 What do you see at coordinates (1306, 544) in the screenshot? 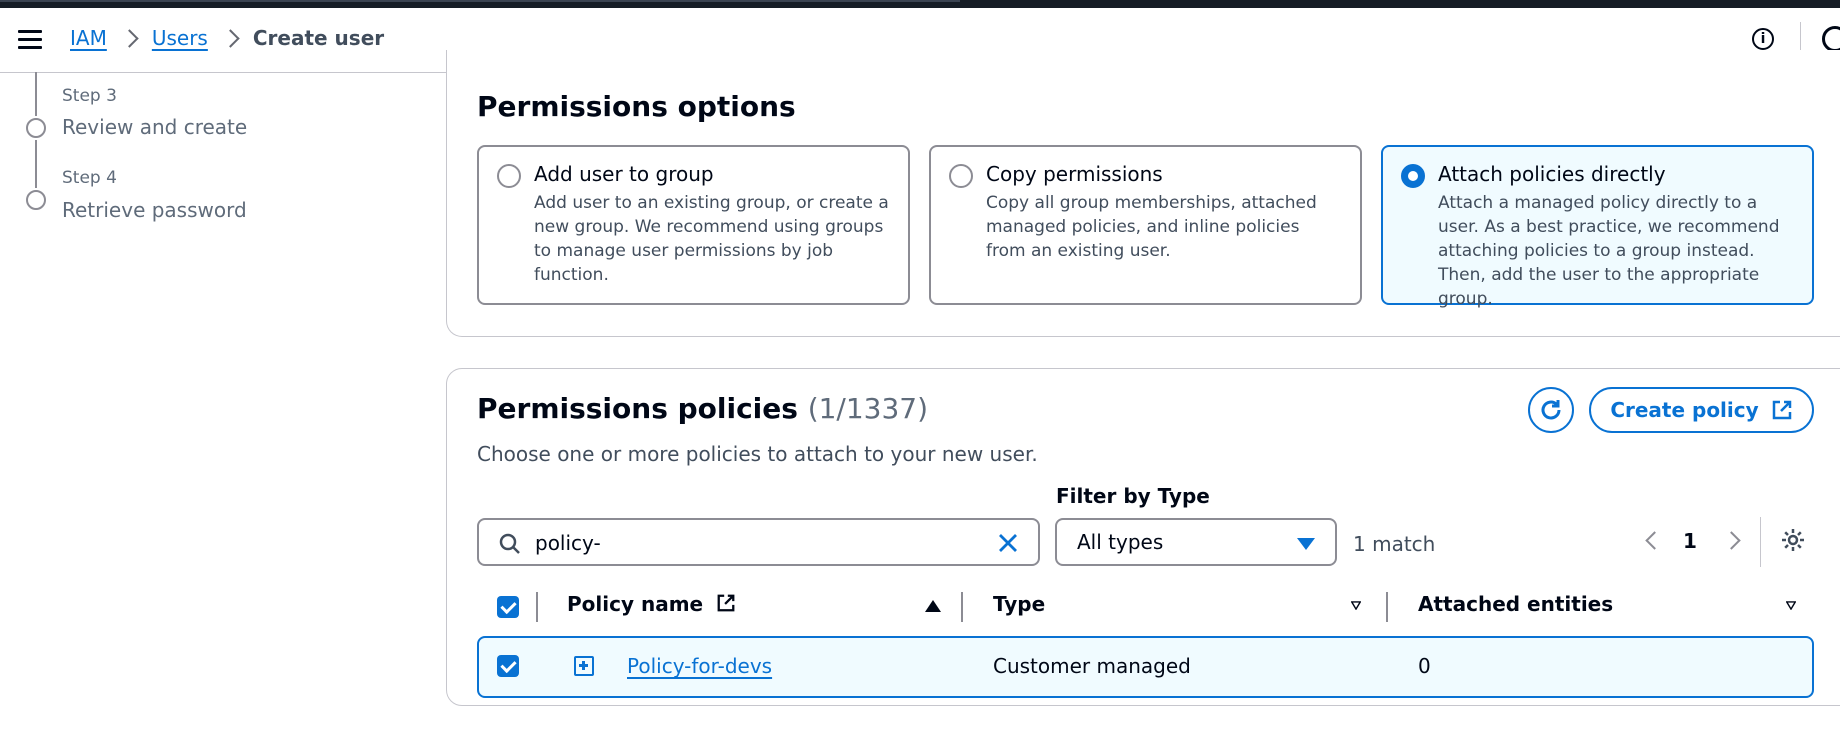
I see `caret-down-icon` at bounding box center [1306, 544].